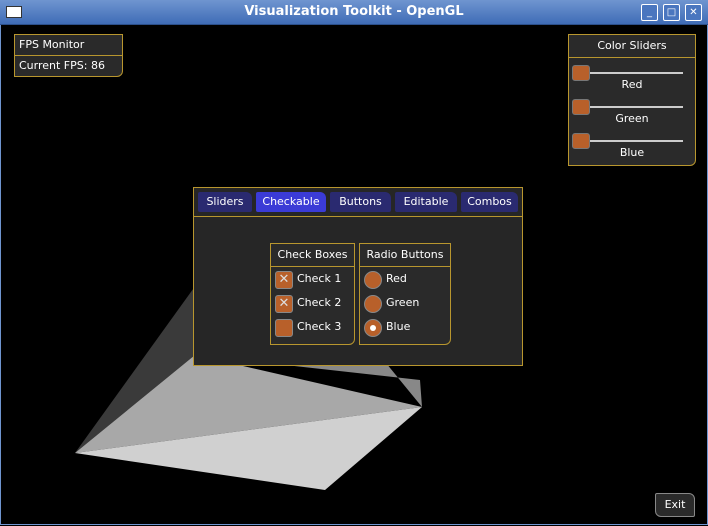 The height and width of the screenshot is (526, 708). I want to click on checkbox-label: Check 2, so click(319, 302).